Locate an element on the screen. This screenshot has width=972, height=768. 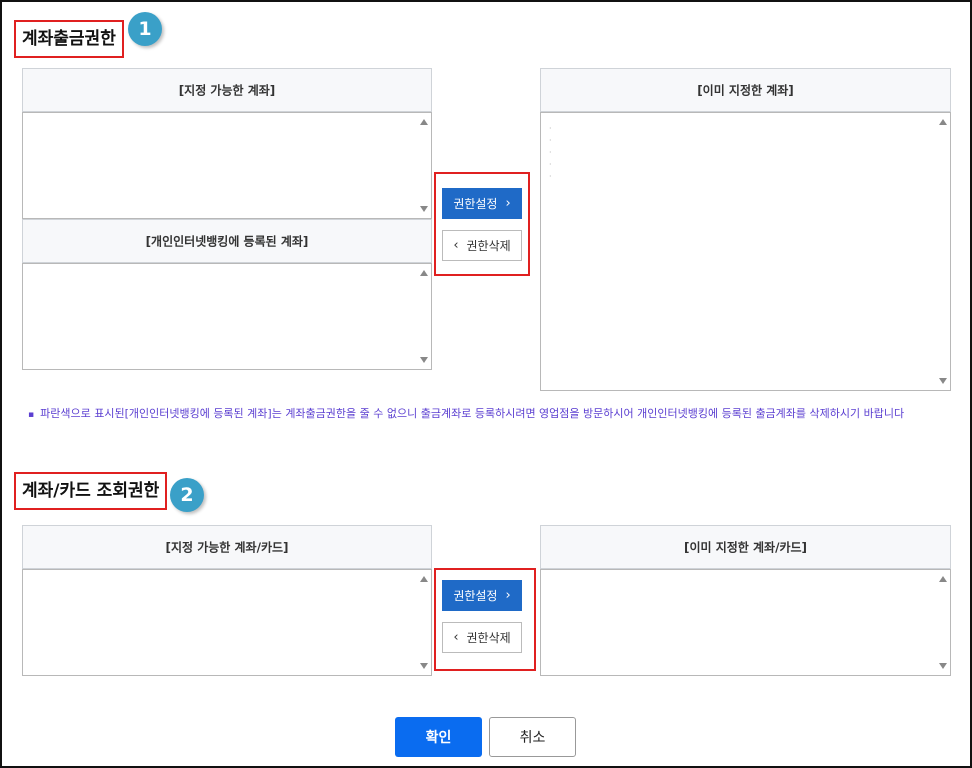
section1-title: 계좌출금권한 is located at coordinates (69, 39).